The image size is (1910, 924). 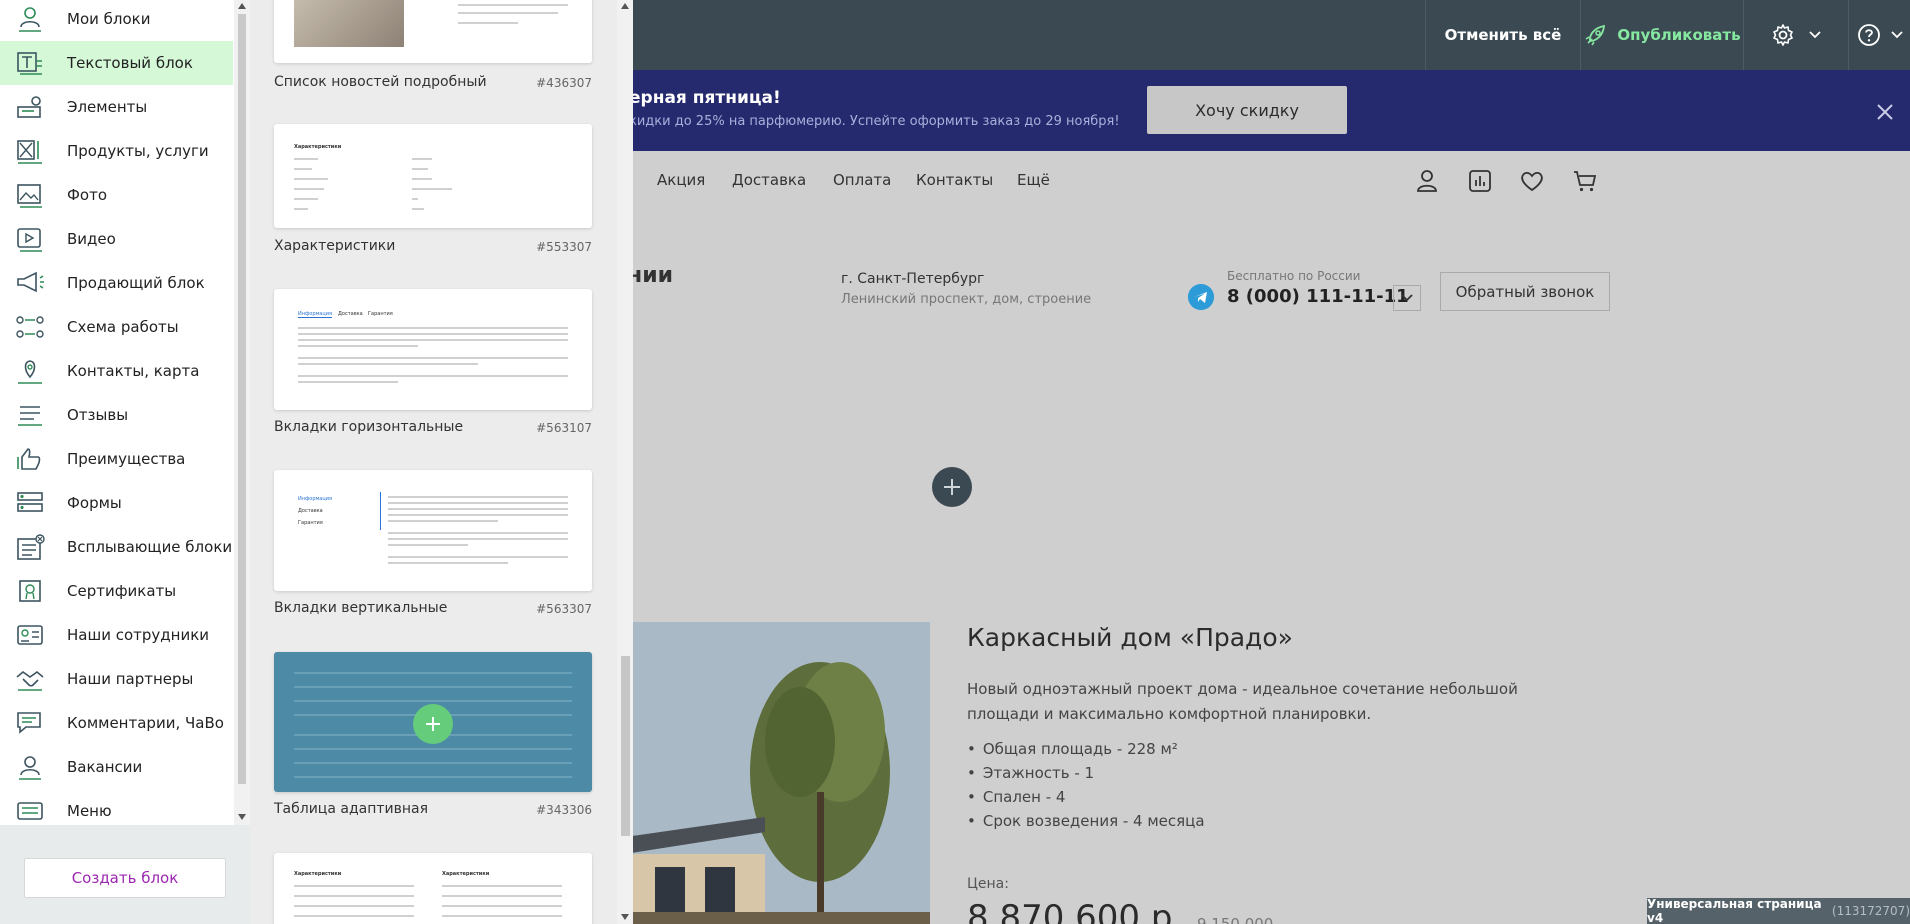 I want to click on block-card-id: #343306, so click(x=564, y=810).